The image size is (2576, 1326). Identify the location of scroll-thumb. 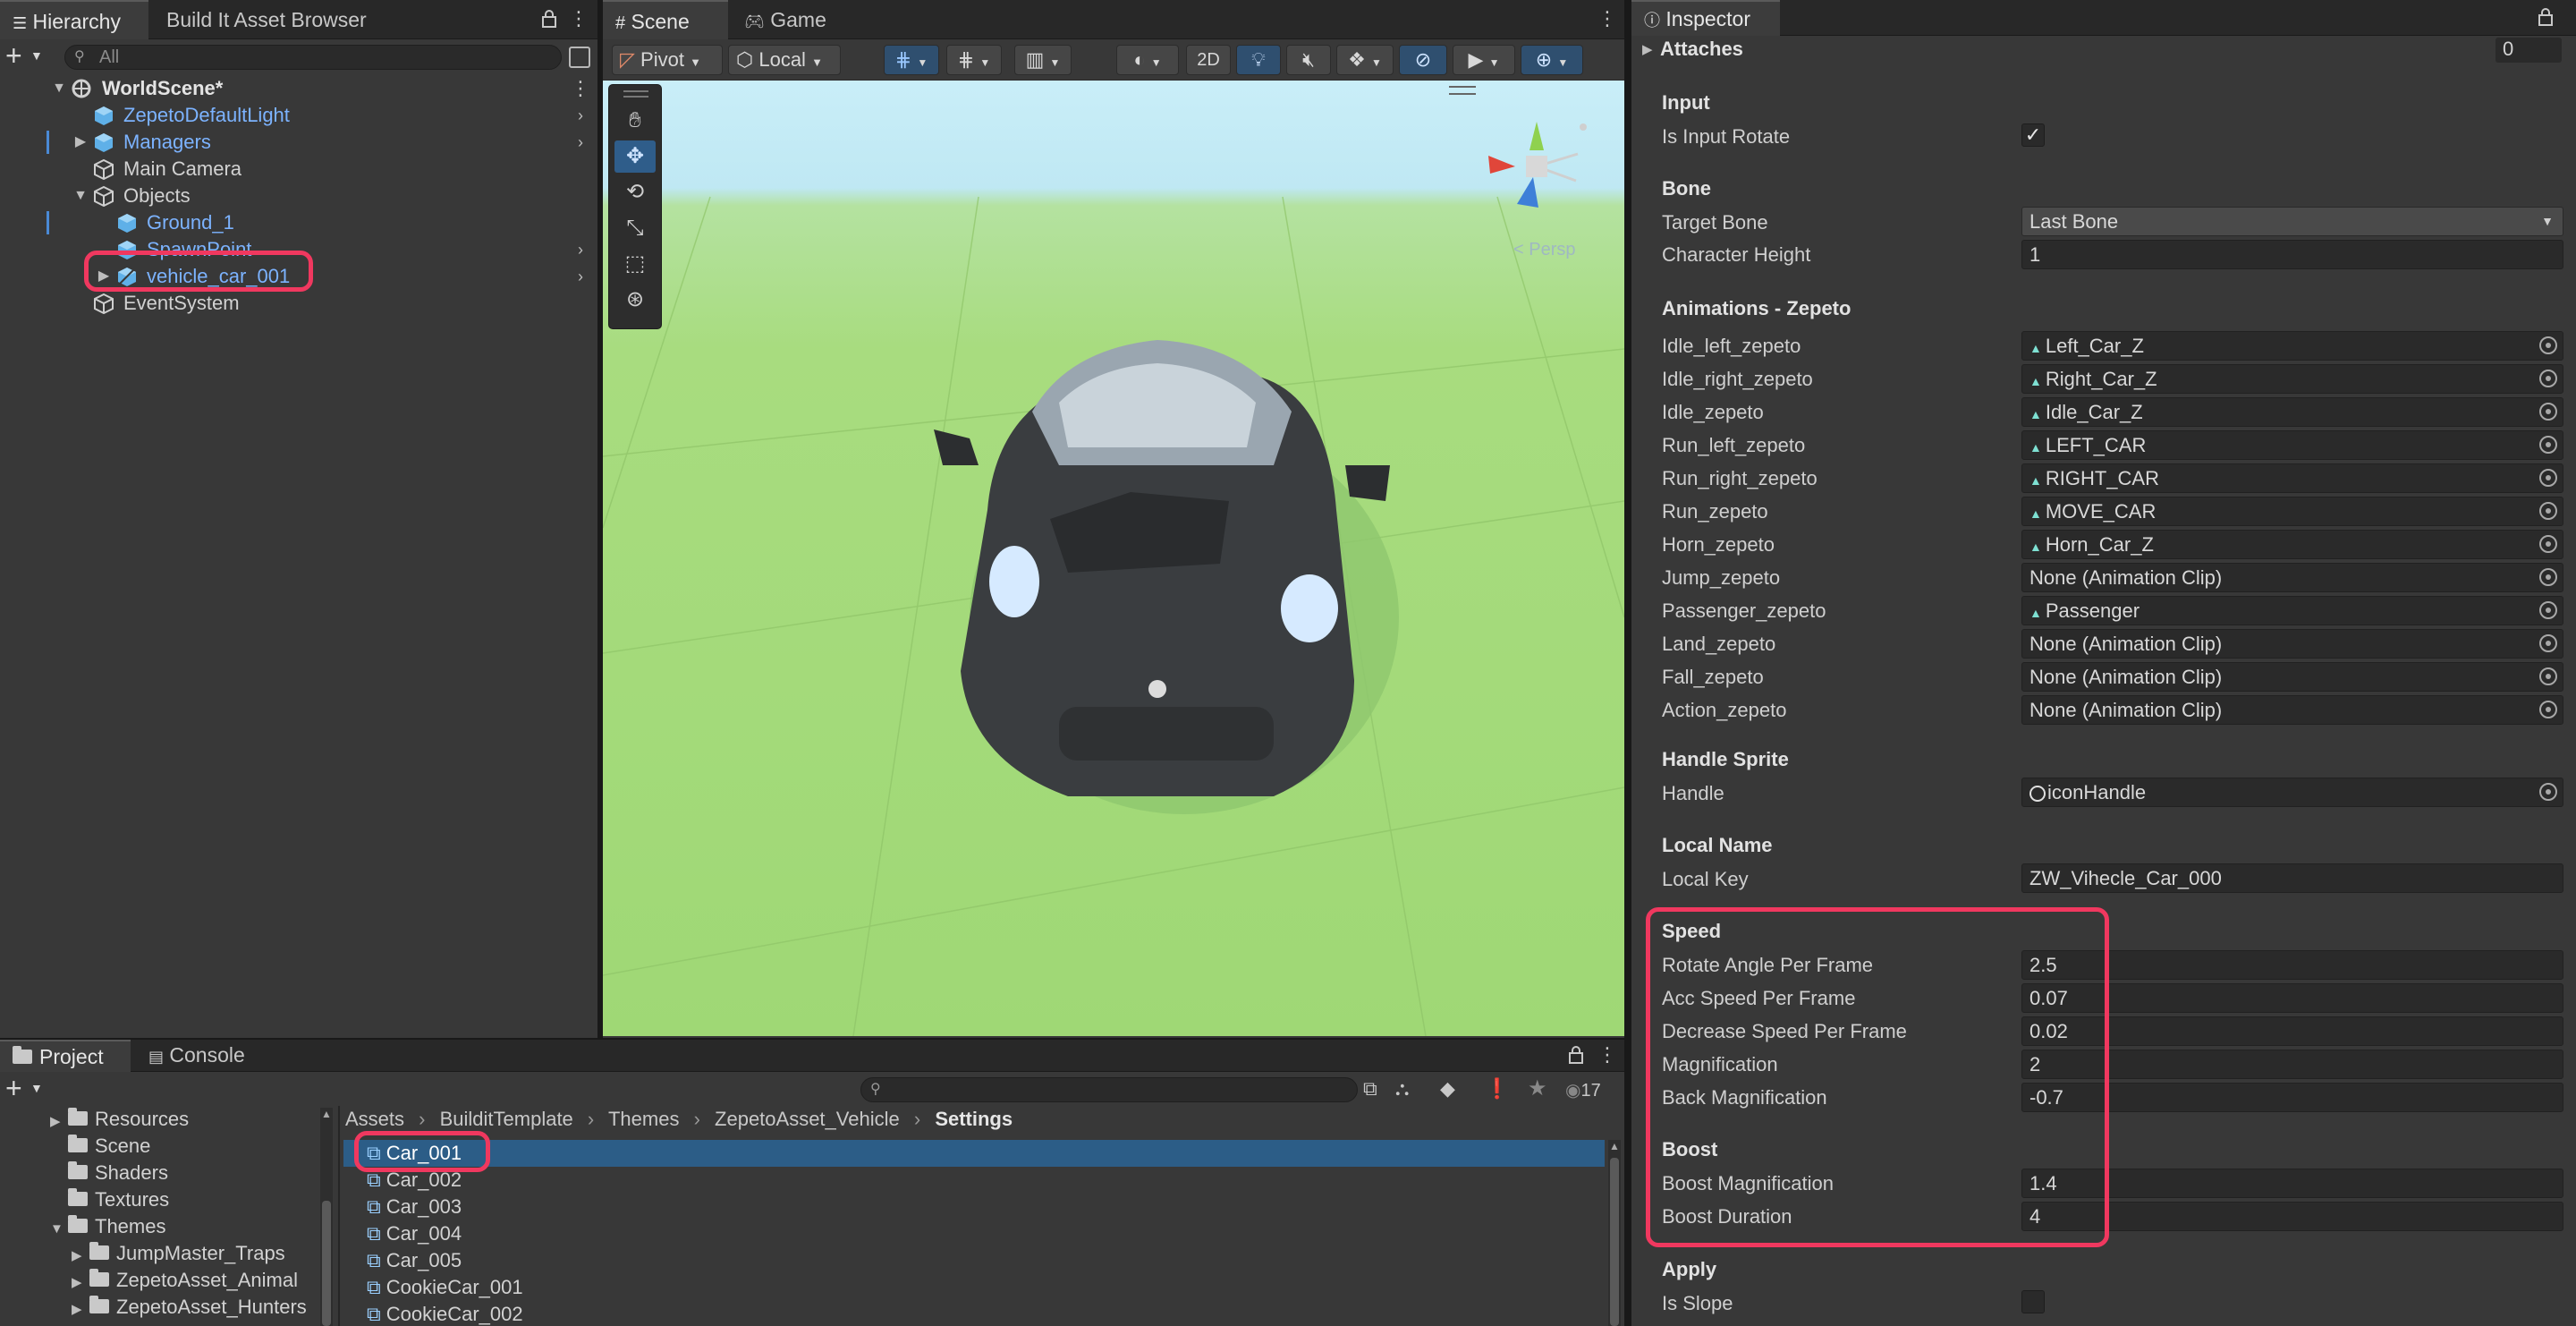
(326, 1263).